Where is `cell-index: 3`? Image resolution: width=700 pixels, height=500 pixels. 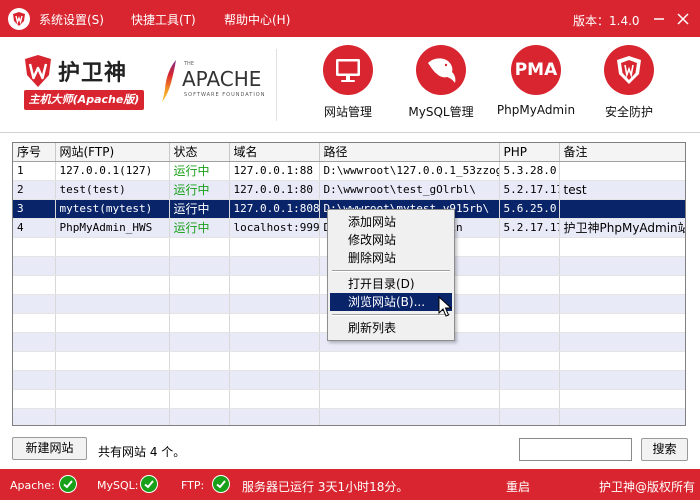 cell-index: 3 is located at coordinates (34, 209).